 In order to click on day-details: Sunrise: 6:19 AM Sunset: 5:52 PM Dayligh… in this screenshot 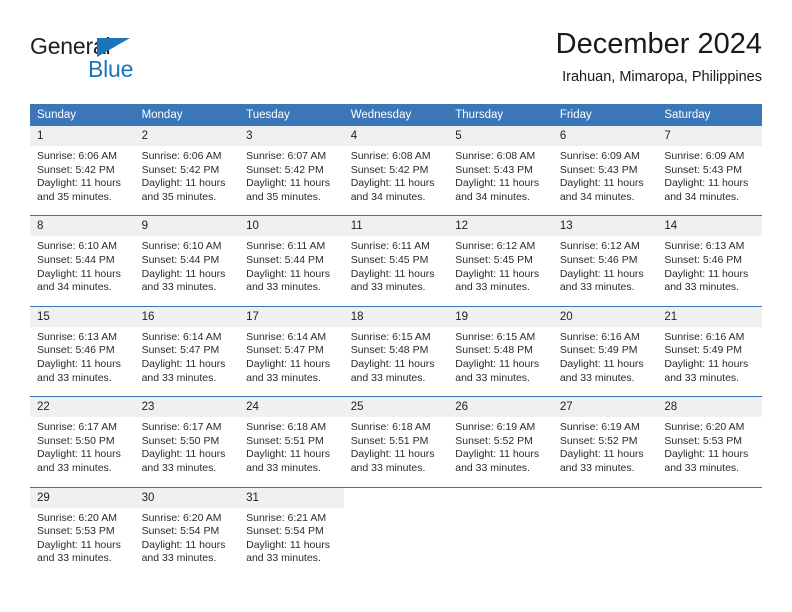, I will do `click(500, 451)`.